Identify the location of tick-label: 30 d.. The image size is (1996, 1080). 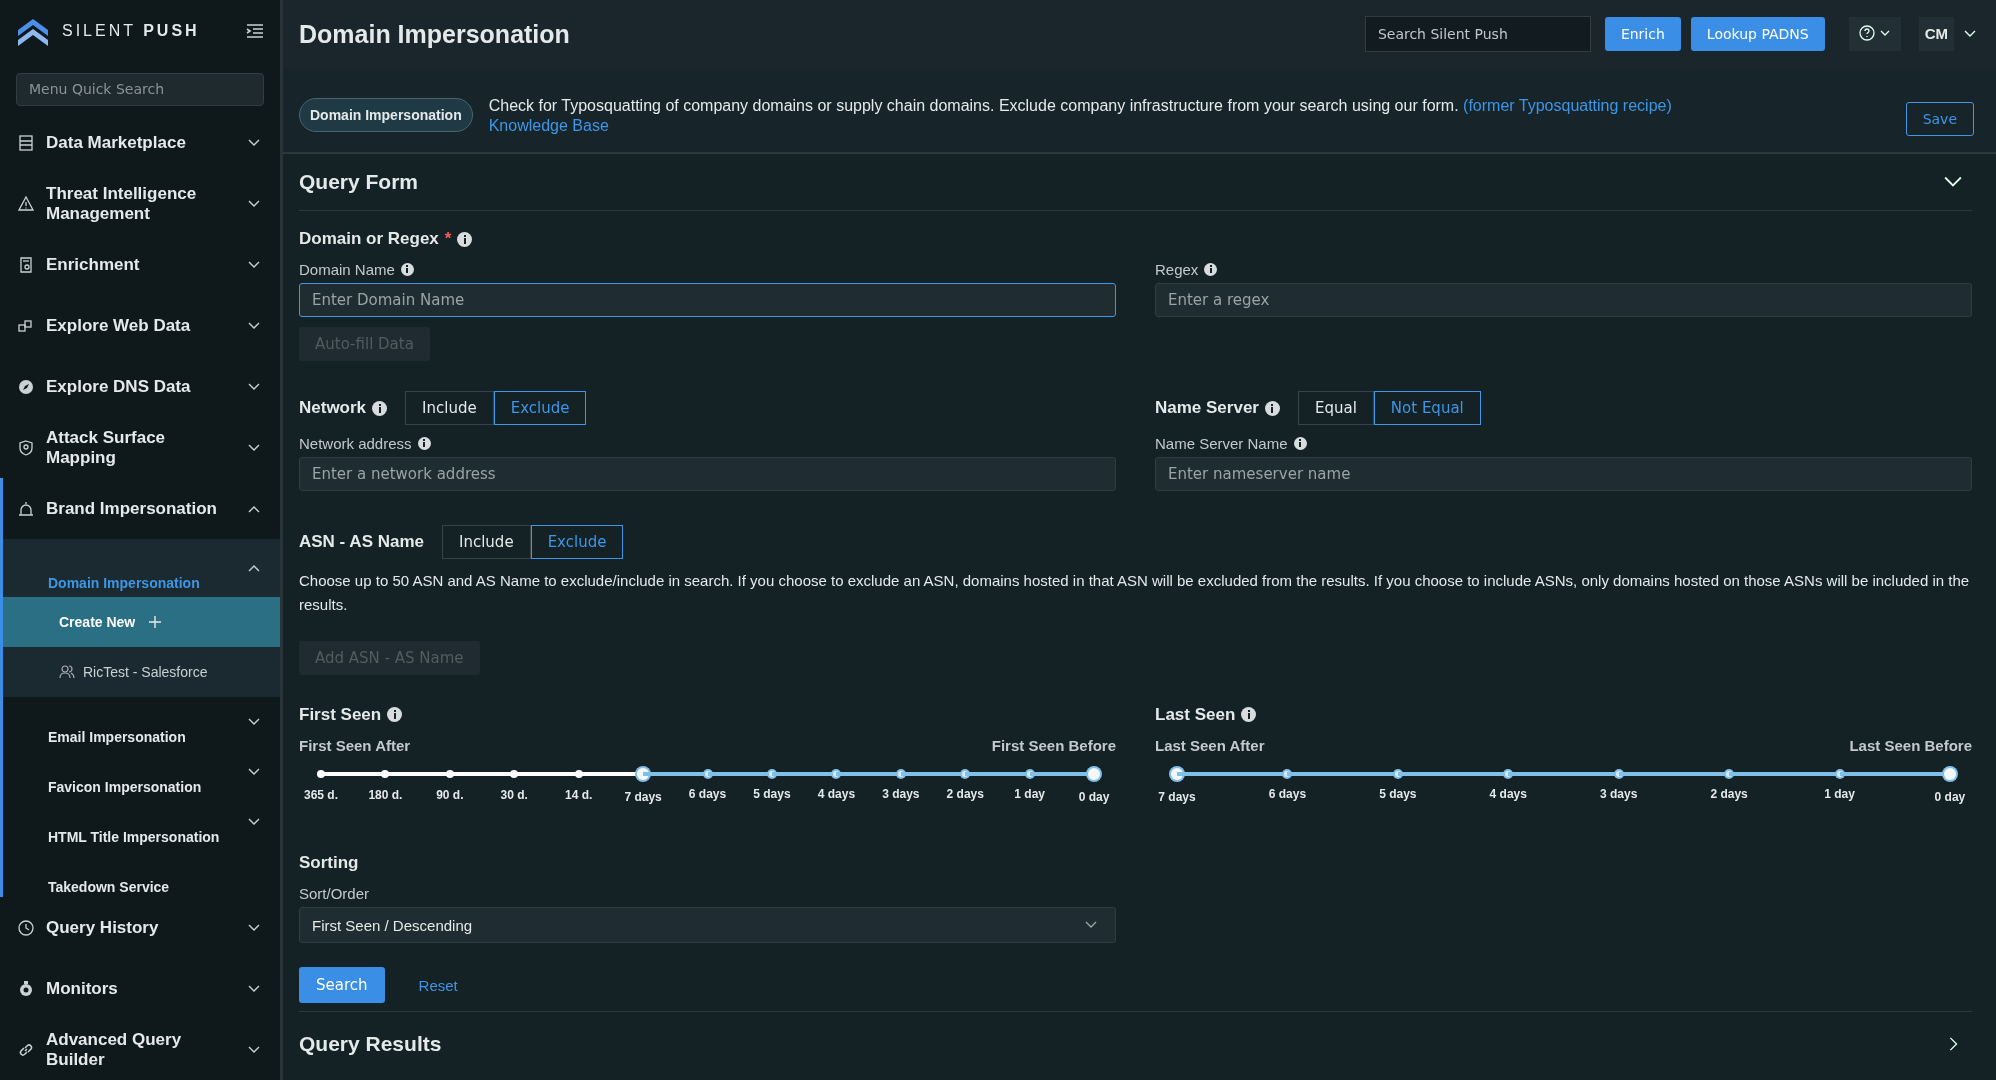
(514, 795).